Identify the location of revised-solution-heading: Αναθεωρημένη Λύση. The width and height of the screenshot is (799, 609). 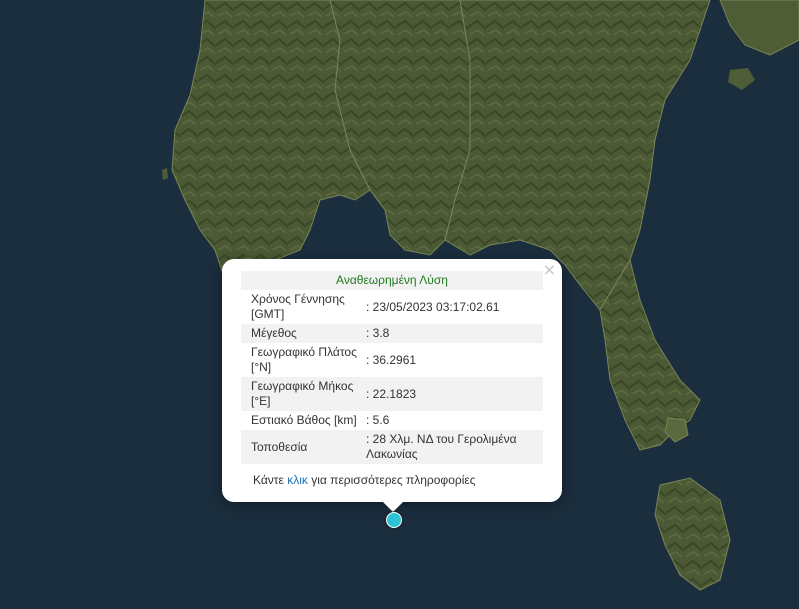
(392, 280).